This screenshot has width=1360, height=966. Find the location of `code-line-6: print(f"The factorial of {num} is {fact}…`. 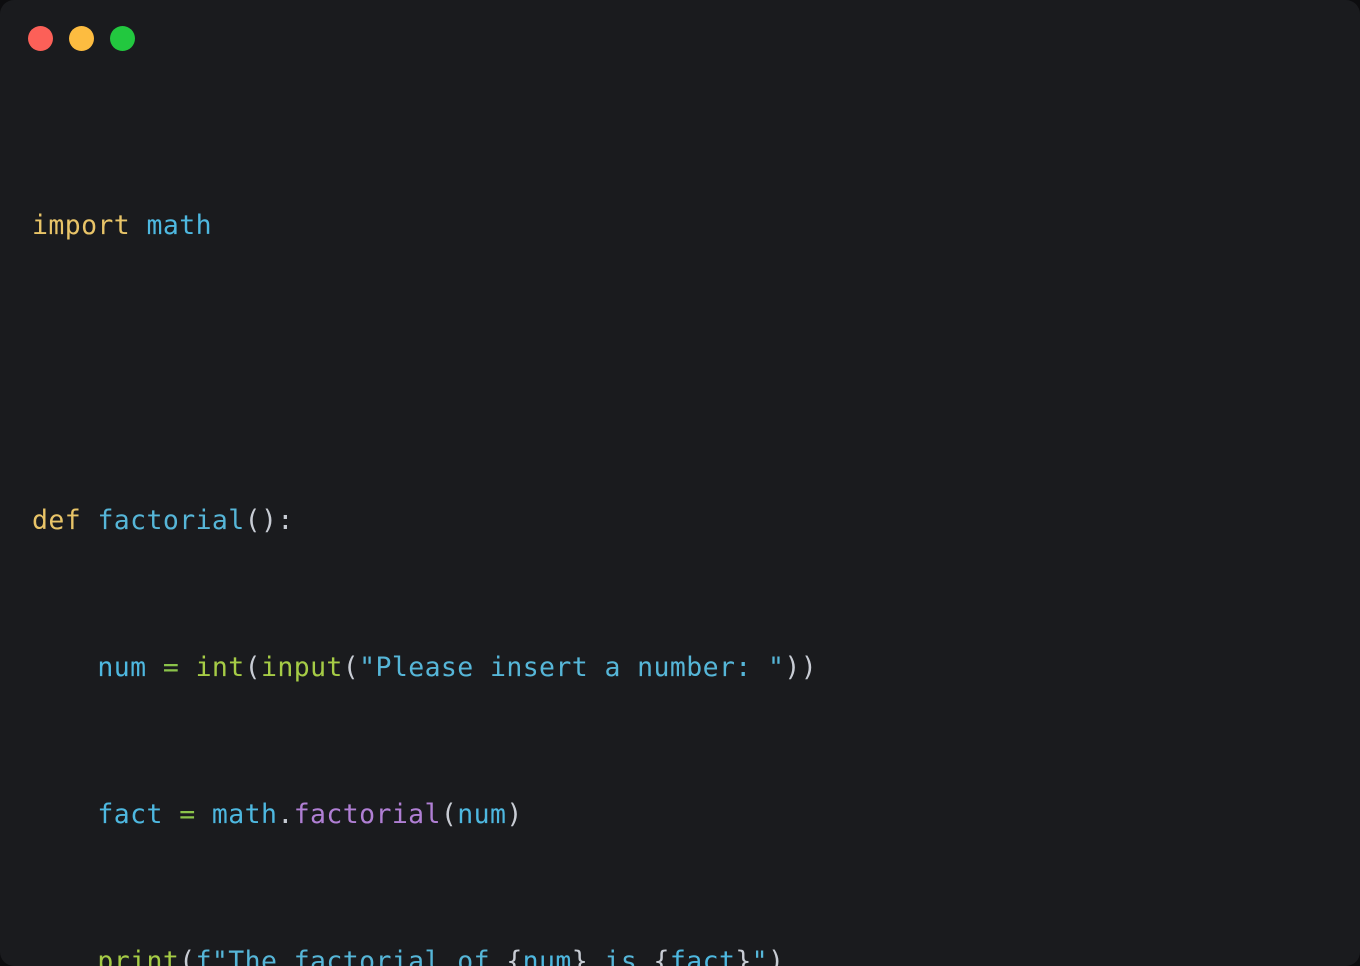

code-line-6: print(f"The factorial of {num} is {fact}… is located at coordinates (681, 955).